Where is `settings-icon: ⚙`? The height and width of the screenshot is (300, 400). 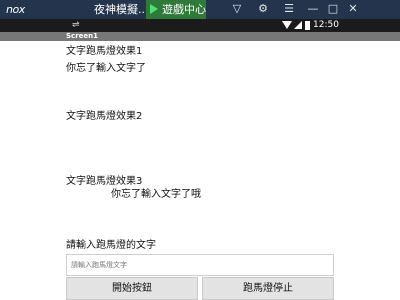 settings-icon: ⚙ is located at coordinates (263, 9).